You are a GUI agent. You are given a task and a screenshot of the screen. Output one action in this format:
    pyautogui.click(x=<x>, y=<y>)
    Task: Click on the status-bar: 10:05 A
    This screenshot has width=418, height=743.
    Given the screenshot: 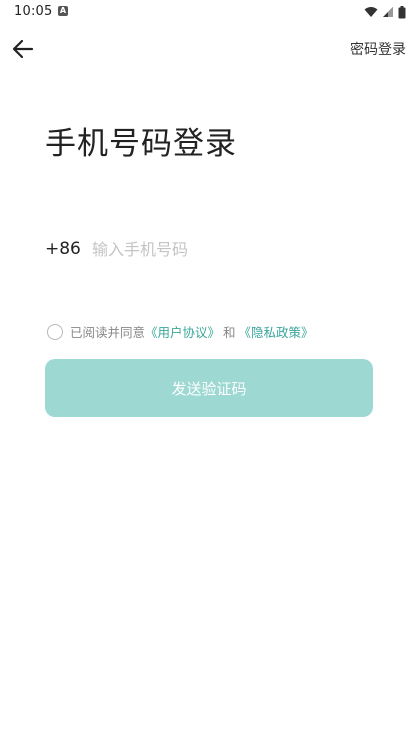 What is the action you would take?
    pyautogui.click(x=209, y=12)
    